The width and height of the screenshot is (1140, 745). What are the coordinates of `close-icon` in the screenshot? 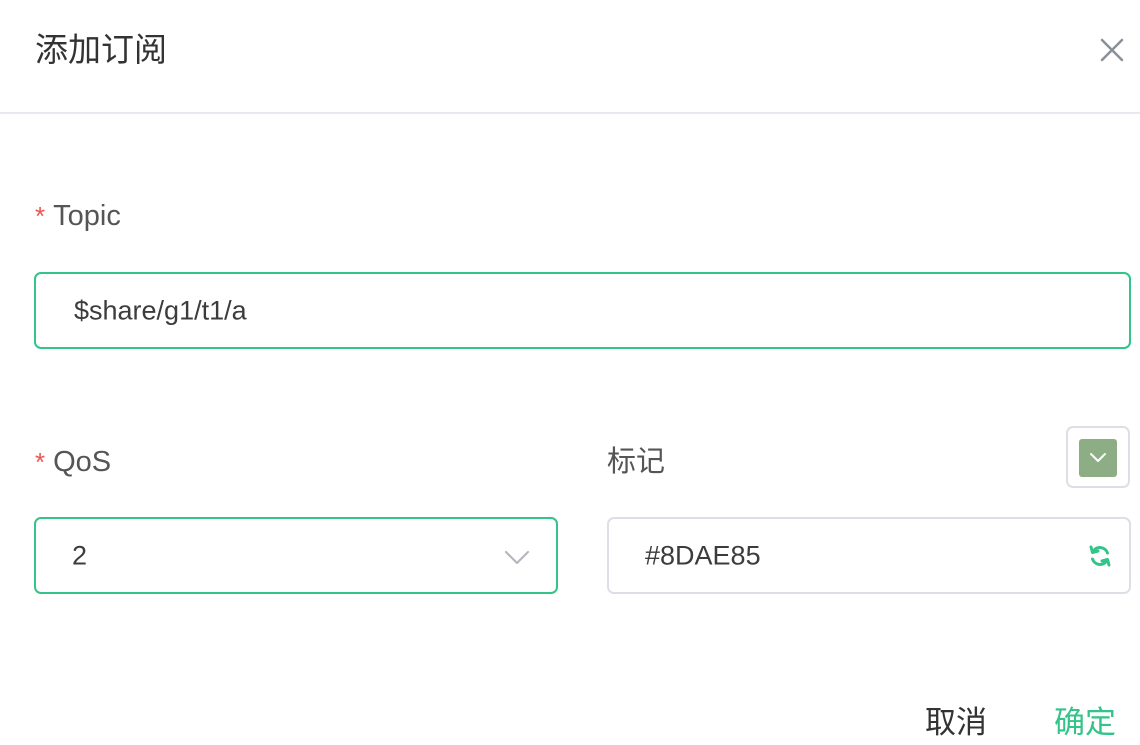 It's located at (1112, 50).